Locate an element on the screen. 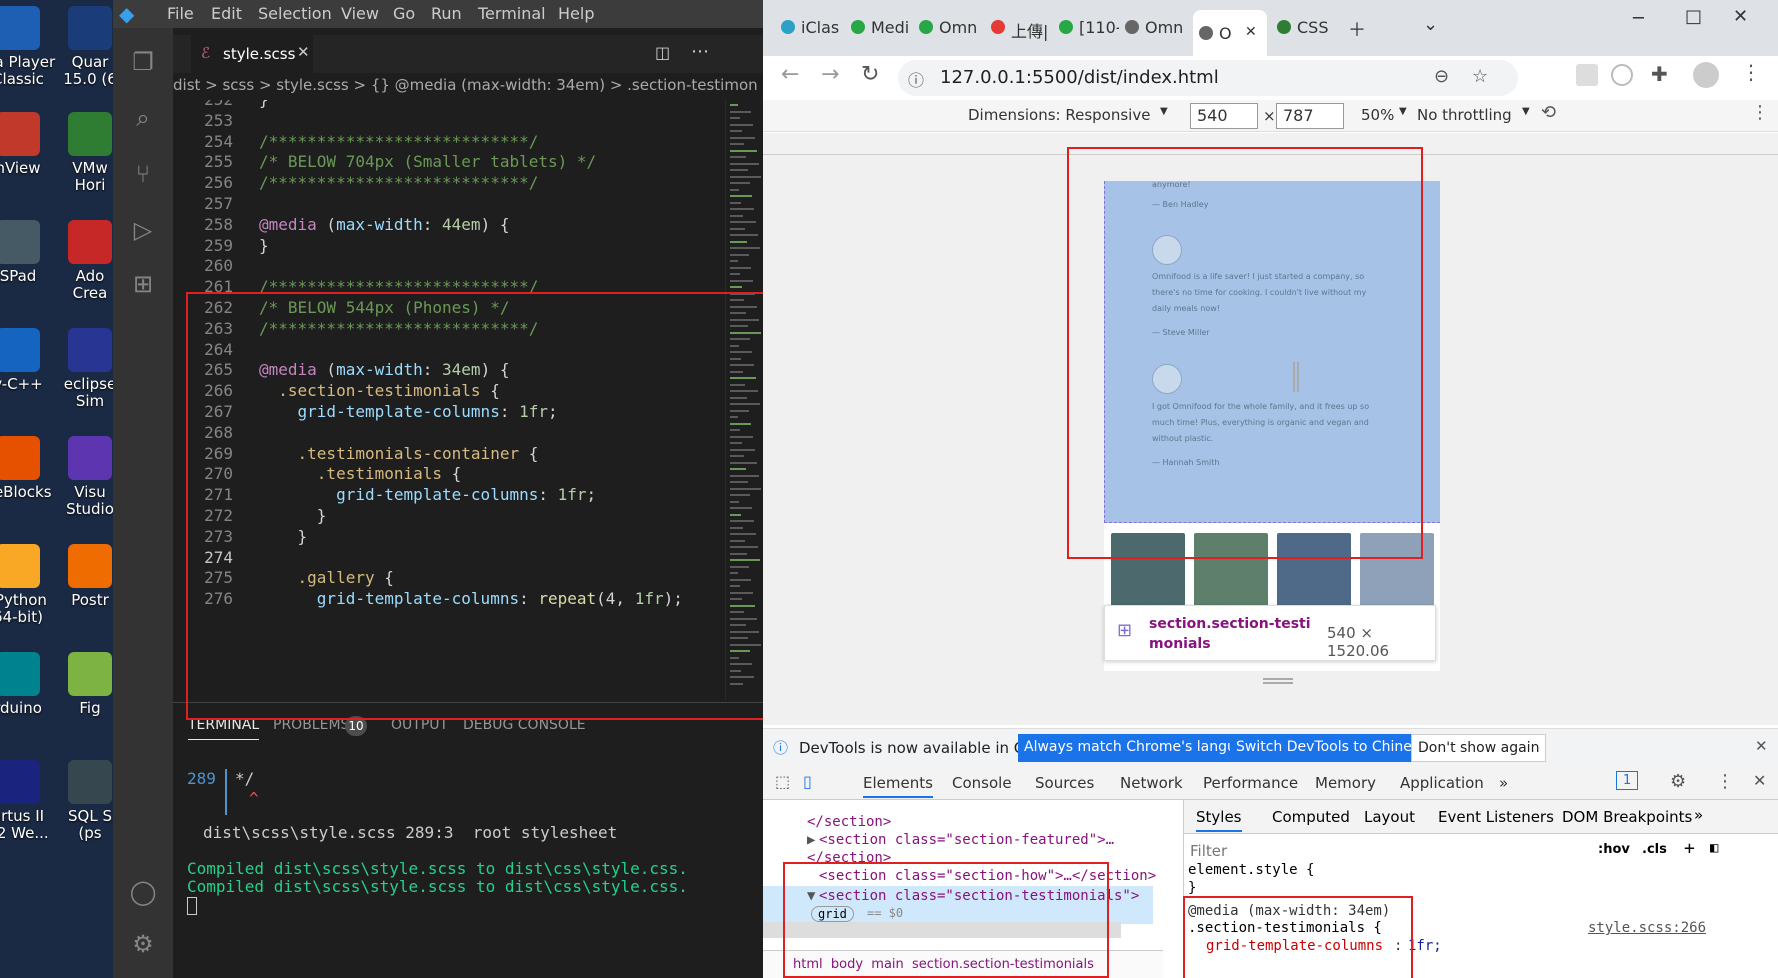  tab-dom-breakpoints: DOM Breakpoints is located at coordinates (1627, 817).